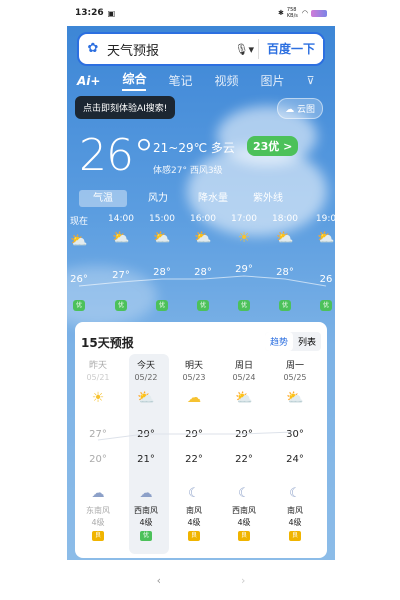 This screenshot has width=400, height=600. What do you see at coordinates (133, 49) in the screenshot?
I see `search-input: 天气预报` at bounding box center [133, 49].